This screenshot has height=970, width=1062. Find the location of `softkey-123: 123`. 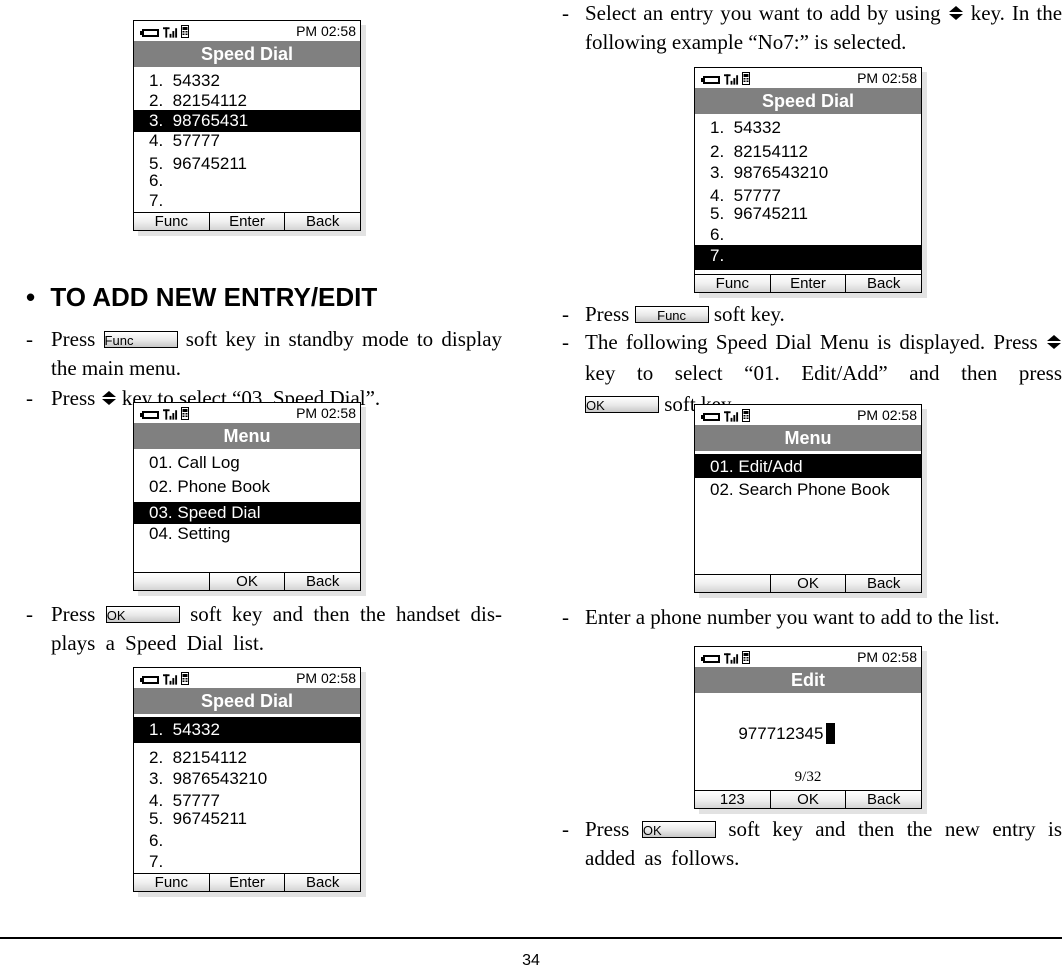

softkey-123: 123 is located at coordinates (732, 799).